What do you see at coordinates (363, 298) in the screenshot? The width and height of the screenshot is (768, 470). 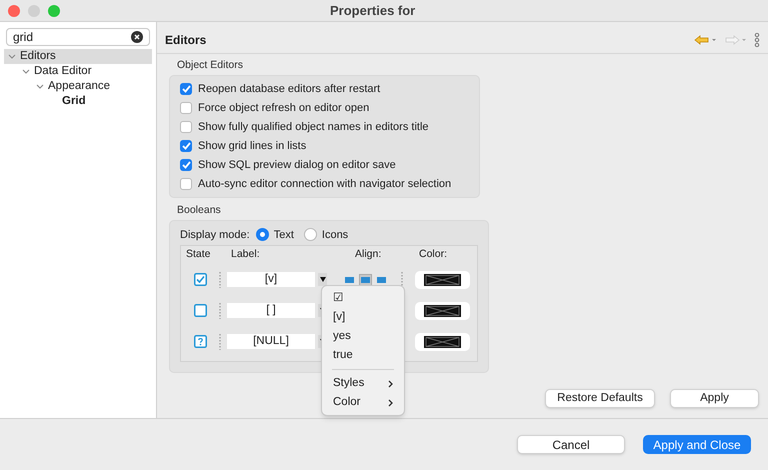 I see `menu-item: ☑` at bounding box center [363, 298].